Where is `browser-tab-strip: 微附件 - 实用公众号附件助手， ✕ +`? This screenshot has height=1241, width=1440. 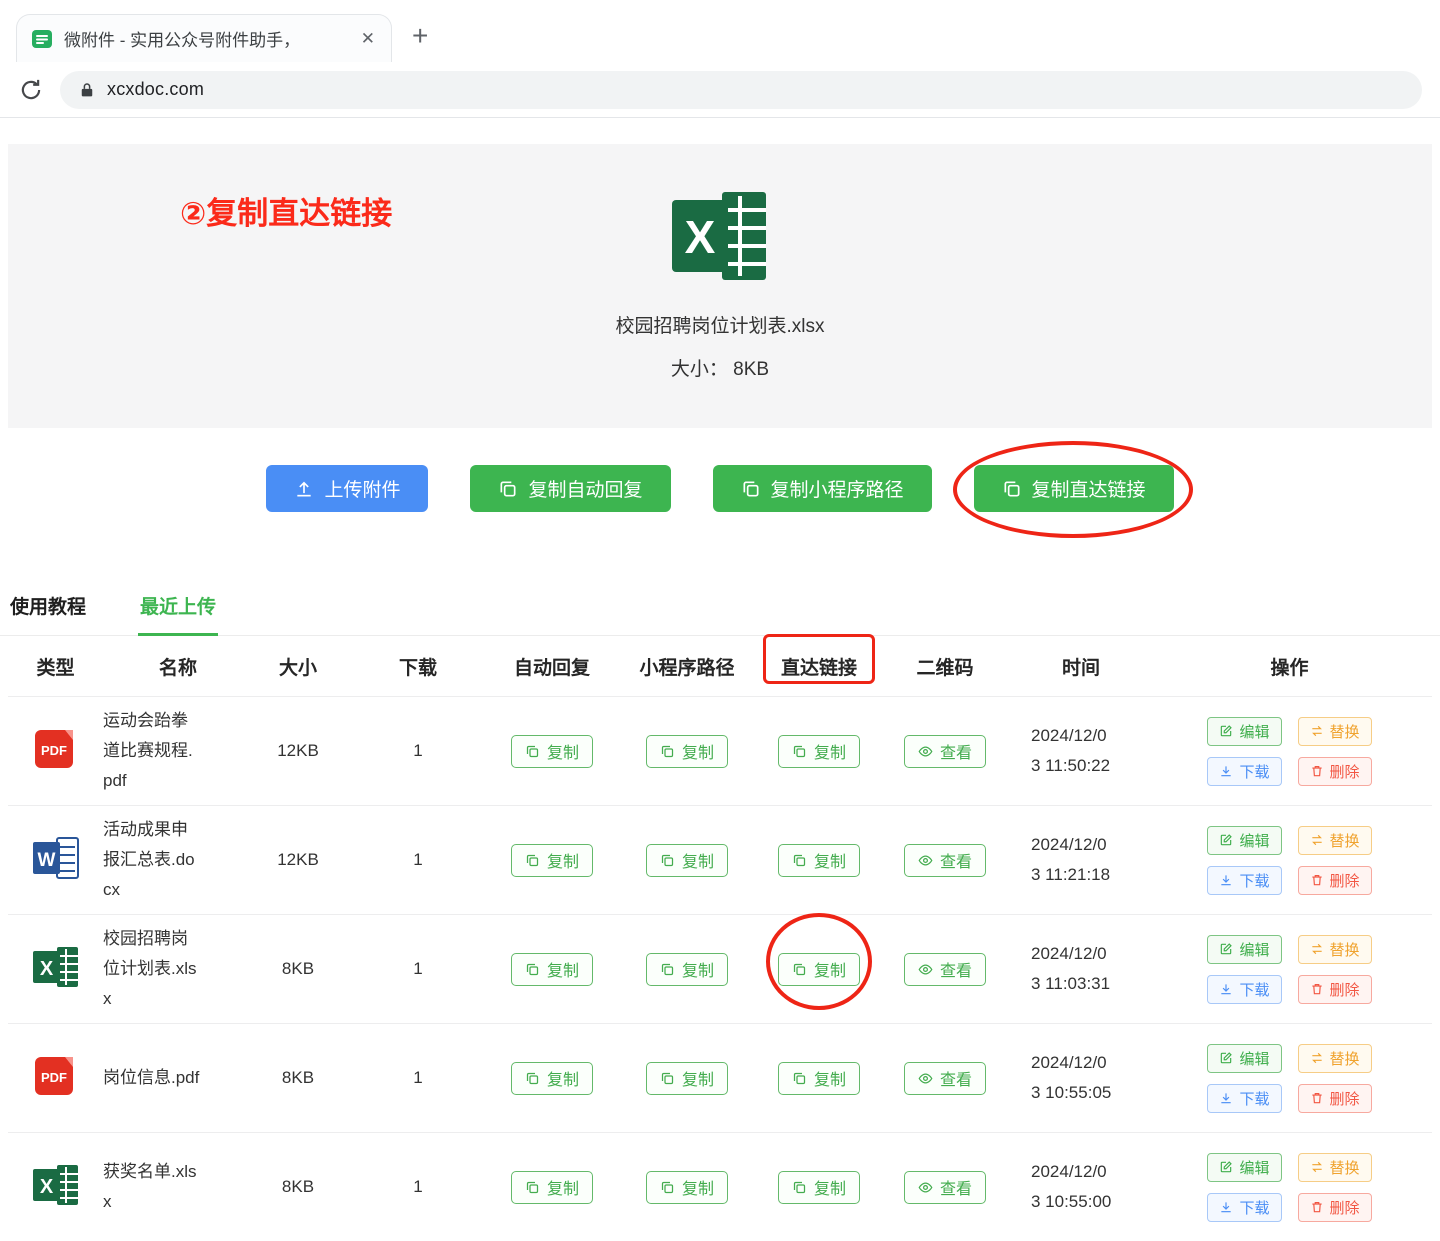
browser-tab-strip: 微附件 - 实用公众号附件助手， ✕ + is located at coordinates (720, 31).